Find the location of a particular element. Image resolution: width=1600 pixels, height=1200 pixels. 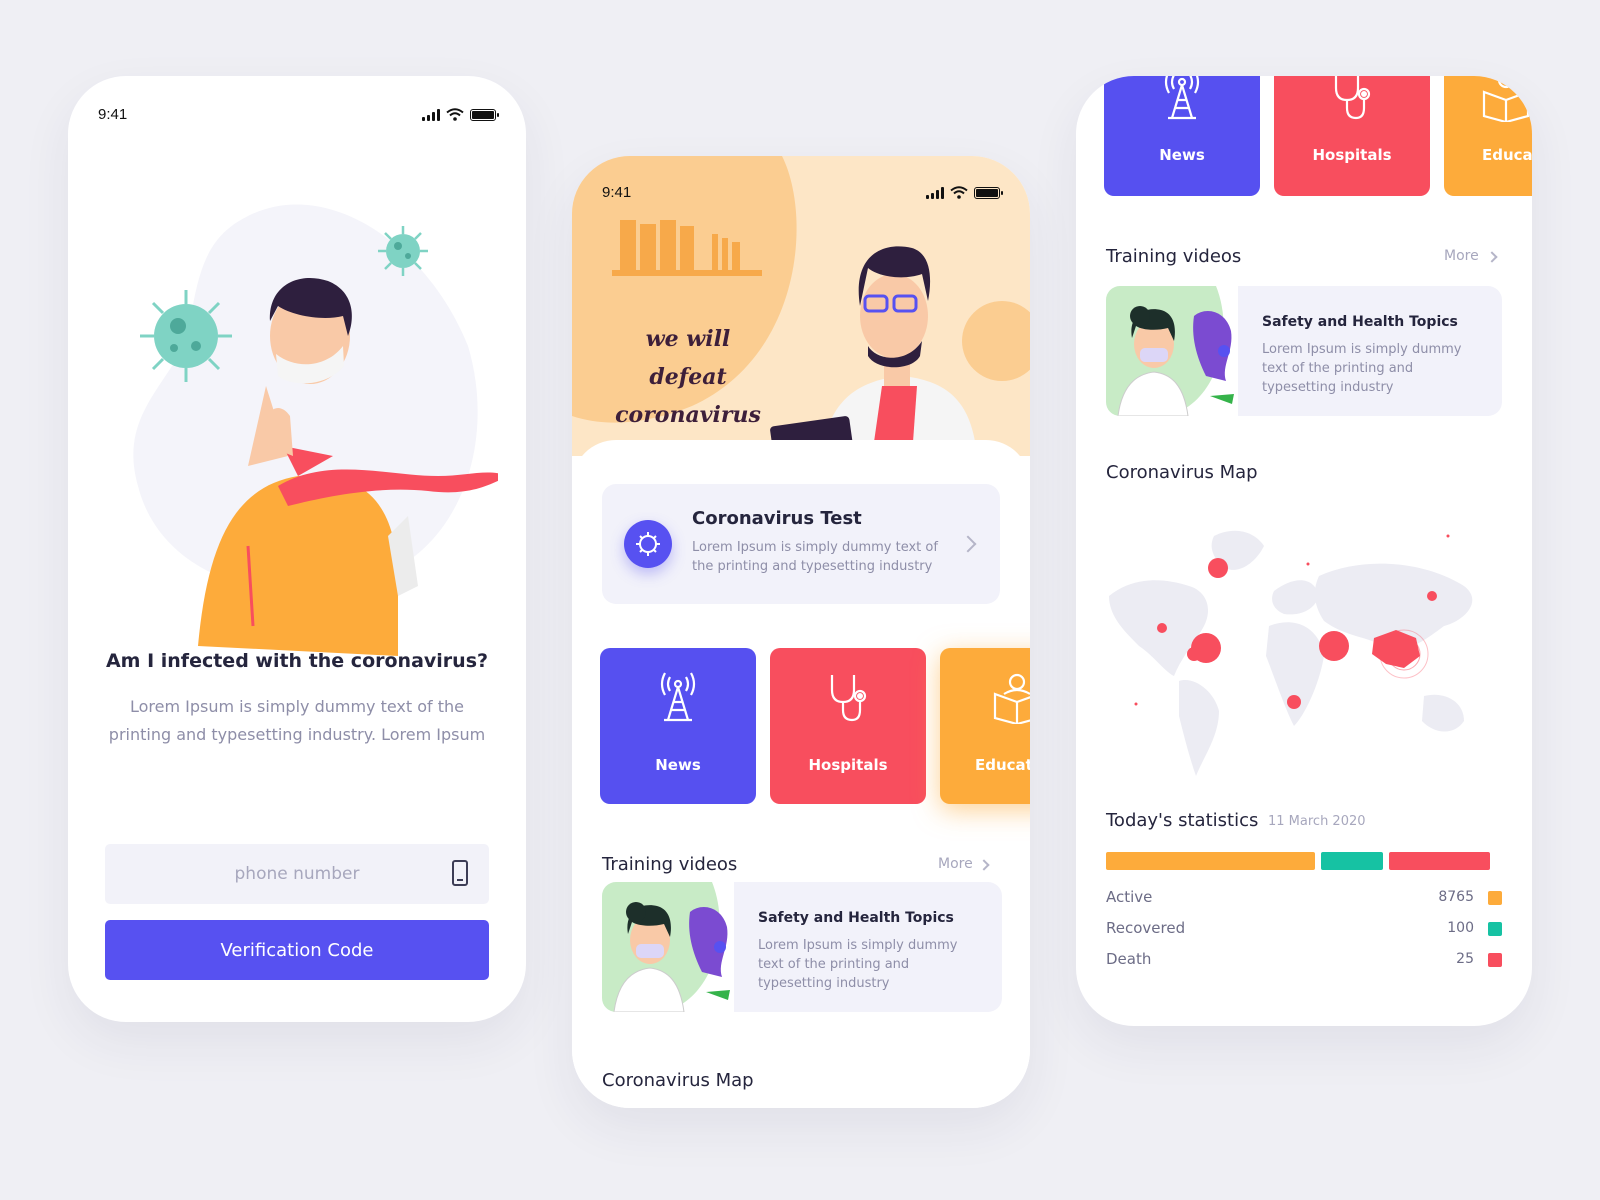

virus-test-icon is located at coordinates (648, 544).